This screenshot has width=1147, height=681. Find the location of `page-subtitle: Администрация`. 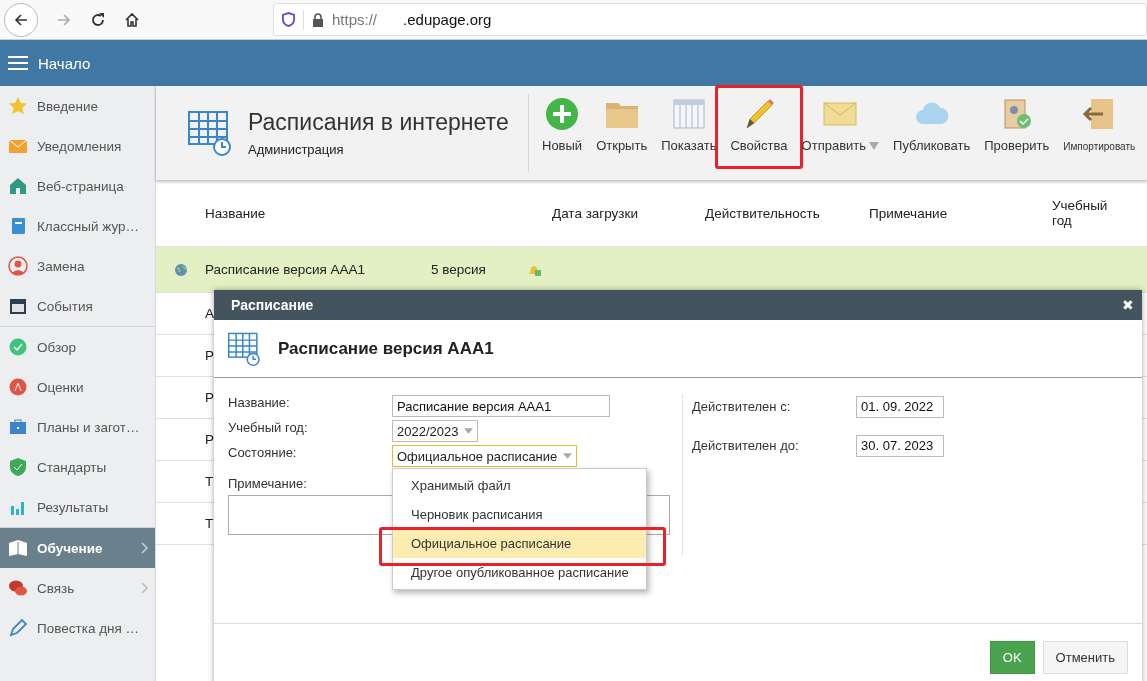

page-subtitle: Администрация is located at coordinates (296, 149).